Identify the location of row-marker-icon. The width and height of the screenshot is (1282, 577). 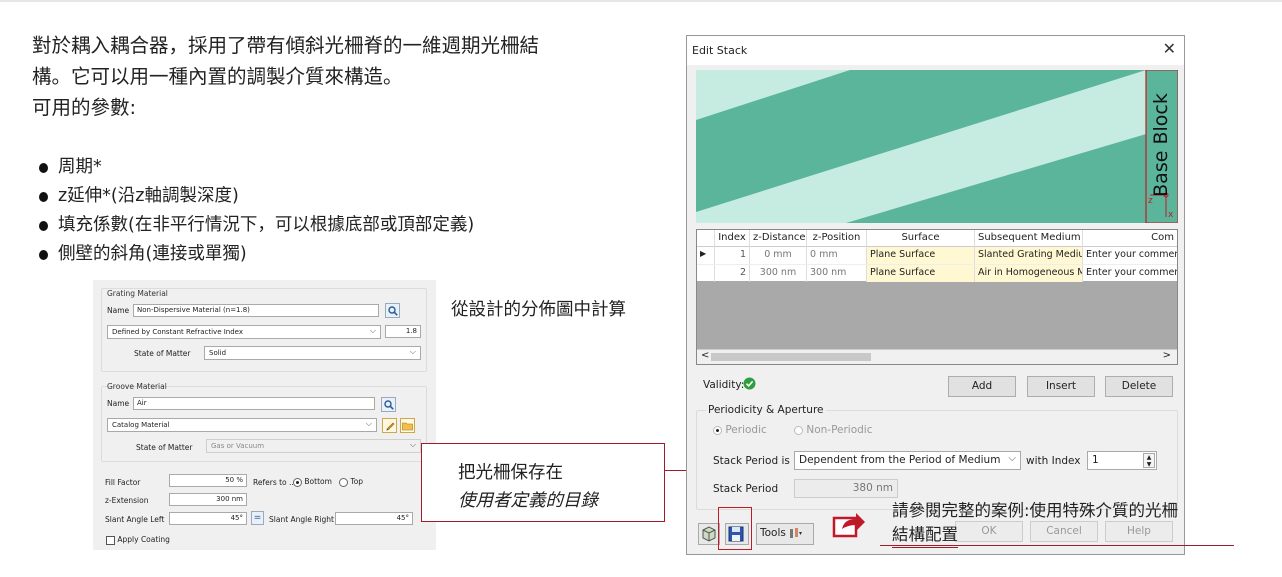
(706, 273).